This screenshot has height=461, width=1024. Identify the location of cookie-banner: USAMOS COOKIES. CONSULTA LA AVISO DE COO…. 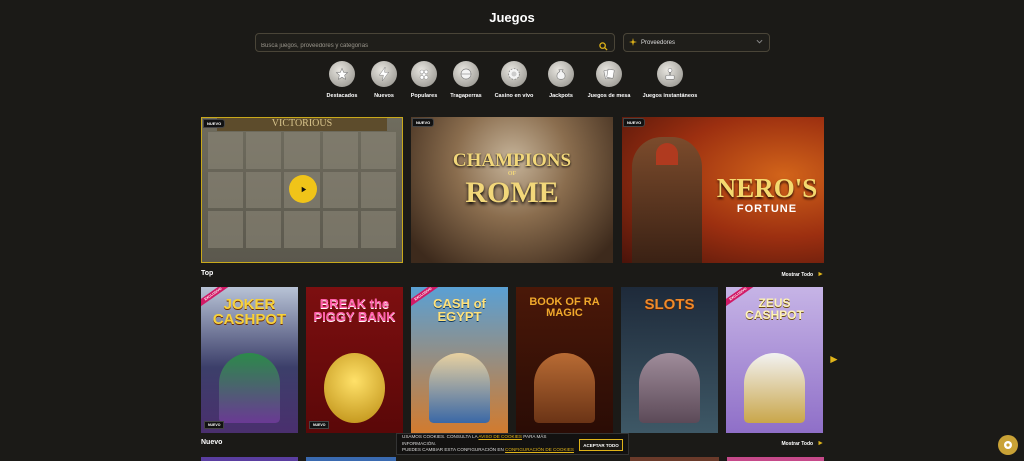
(512, 444).